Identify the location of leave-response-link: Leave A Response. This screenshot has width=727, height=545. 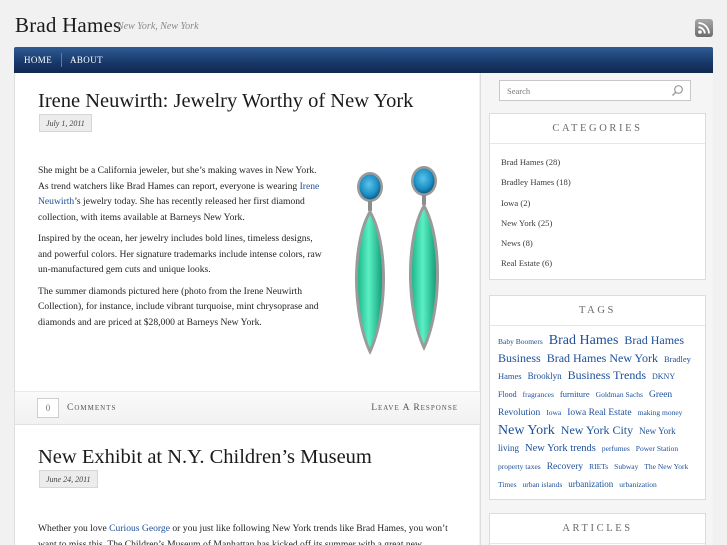
(414, 408).